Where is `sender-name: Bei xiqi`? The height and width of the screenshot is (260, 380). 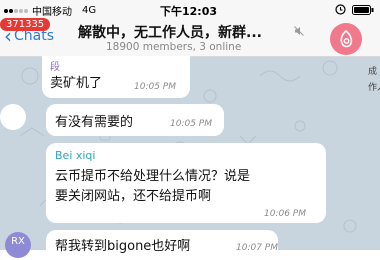
sender-name: Bei xiqi is located at coordinates (75, 155).